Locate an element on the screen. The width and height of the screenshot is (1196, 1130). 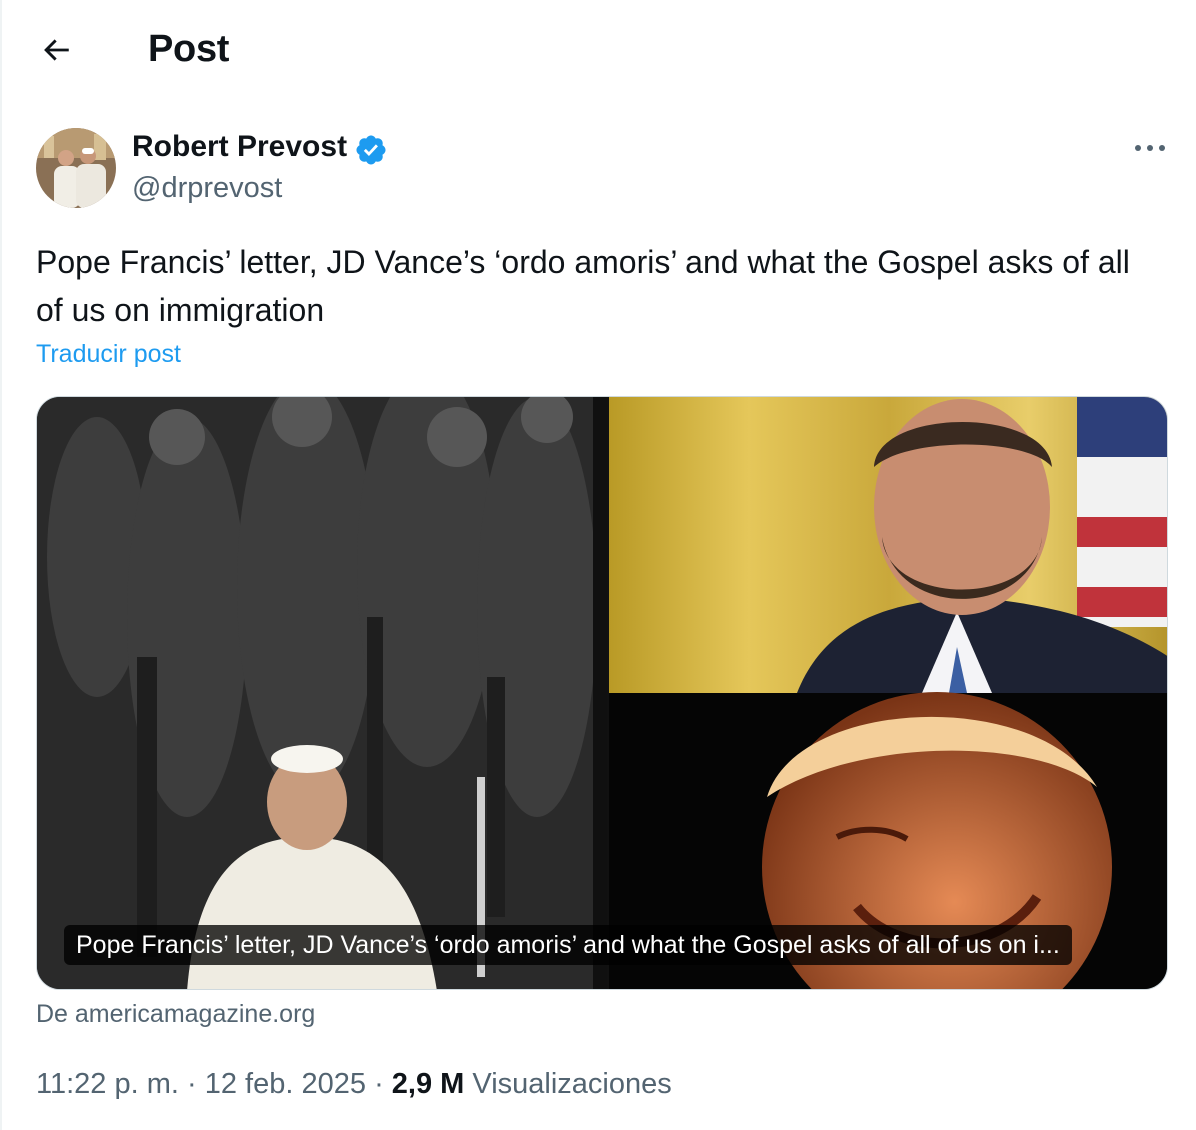
more-horizontal-icon is located at coordinates (1150, 148).